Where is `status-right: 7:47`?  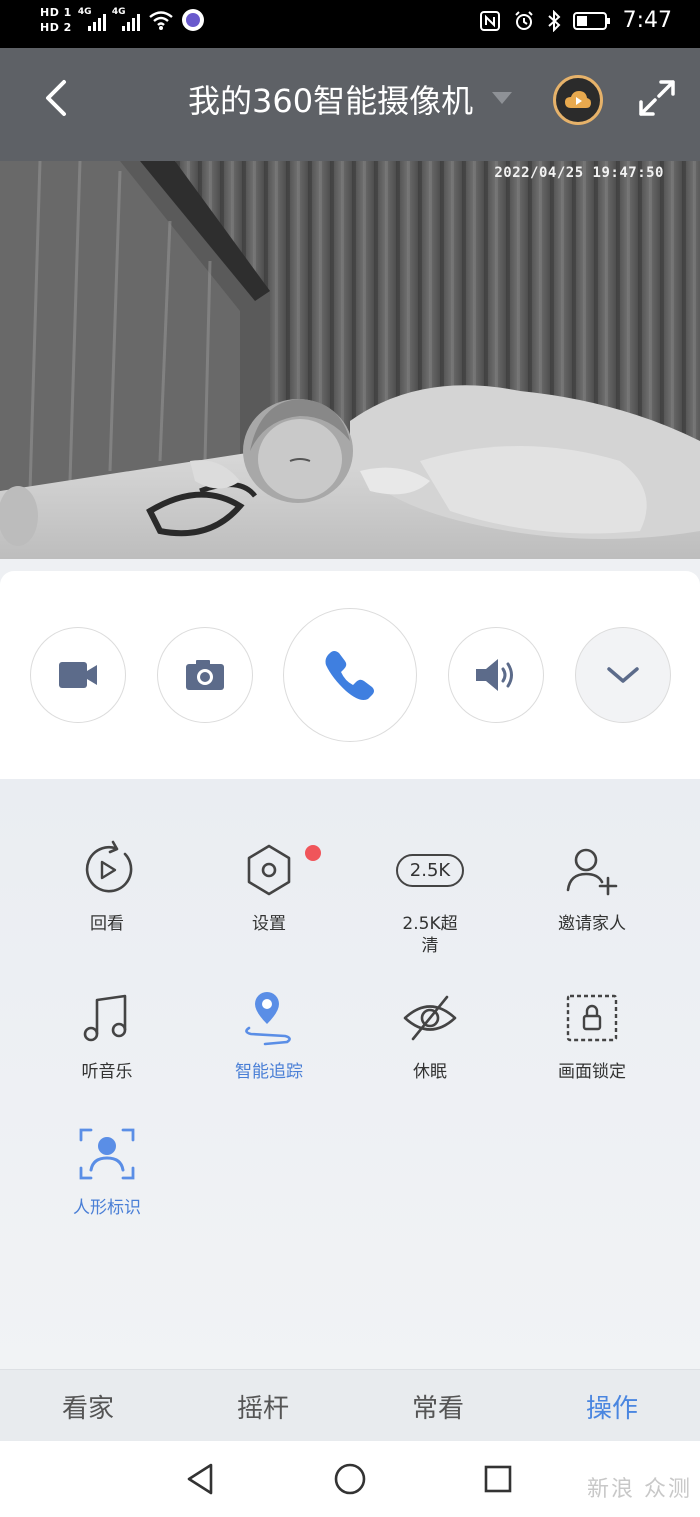
status-right: 7:47 is located at coordinates (575, 20).